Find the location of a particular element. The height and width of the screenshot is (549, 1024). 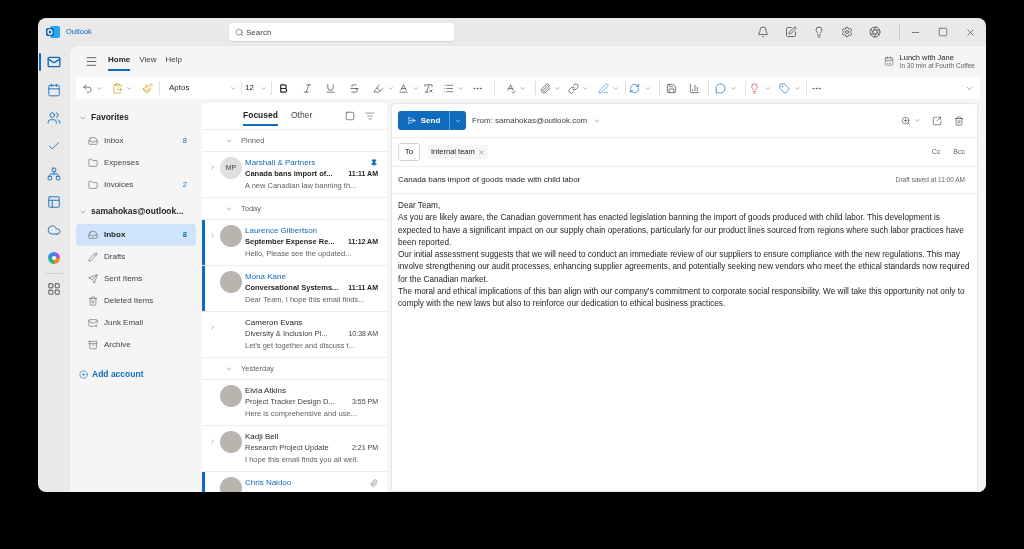

folder-item: Drafts is located at coordinates (136, 257).